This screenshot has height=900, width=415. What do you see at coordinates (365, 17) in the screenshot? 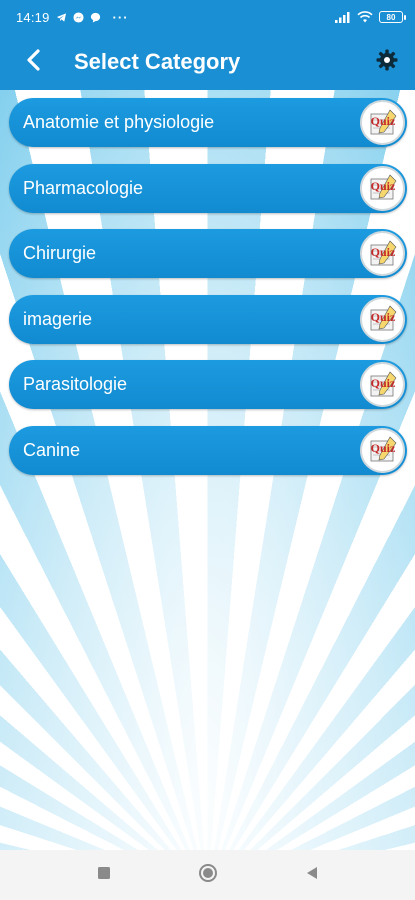
I see `wifi-icon` at bounding box center [365, 17].